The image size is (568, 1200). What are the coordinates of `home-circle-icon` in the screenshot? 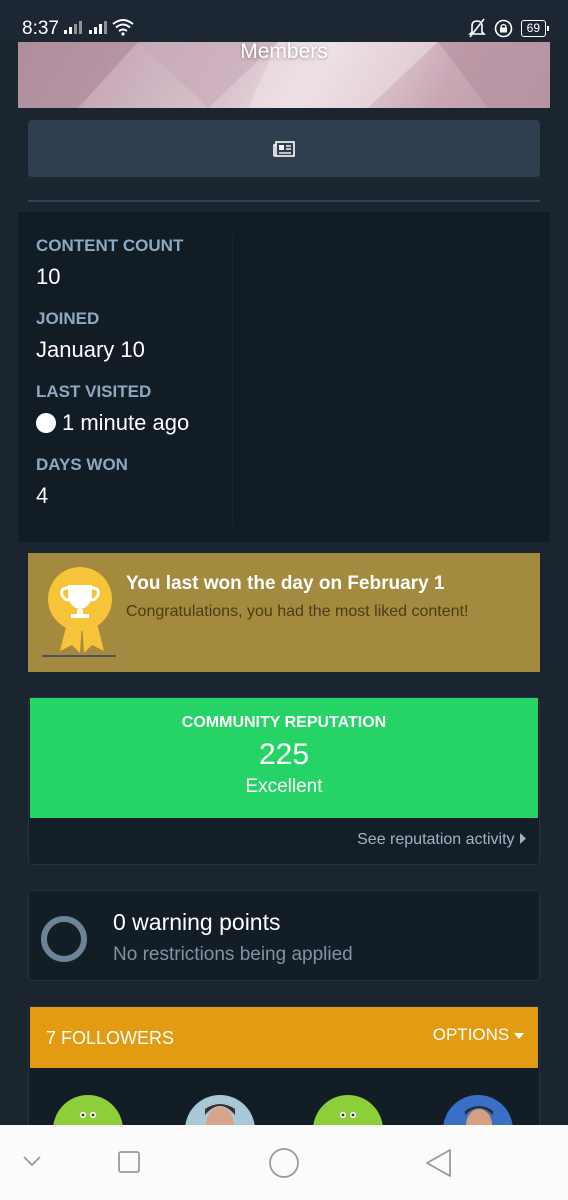 It's located at (284, 1163).